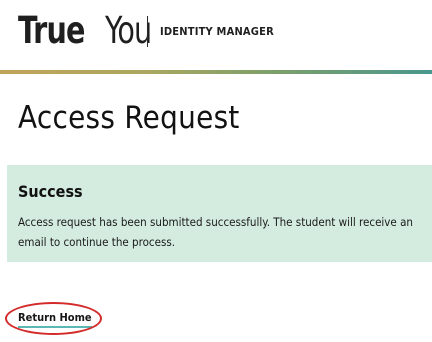 The height and width of the screenshot is (342, 432). I want to click on alert-heading: Success, so click(50, 191).